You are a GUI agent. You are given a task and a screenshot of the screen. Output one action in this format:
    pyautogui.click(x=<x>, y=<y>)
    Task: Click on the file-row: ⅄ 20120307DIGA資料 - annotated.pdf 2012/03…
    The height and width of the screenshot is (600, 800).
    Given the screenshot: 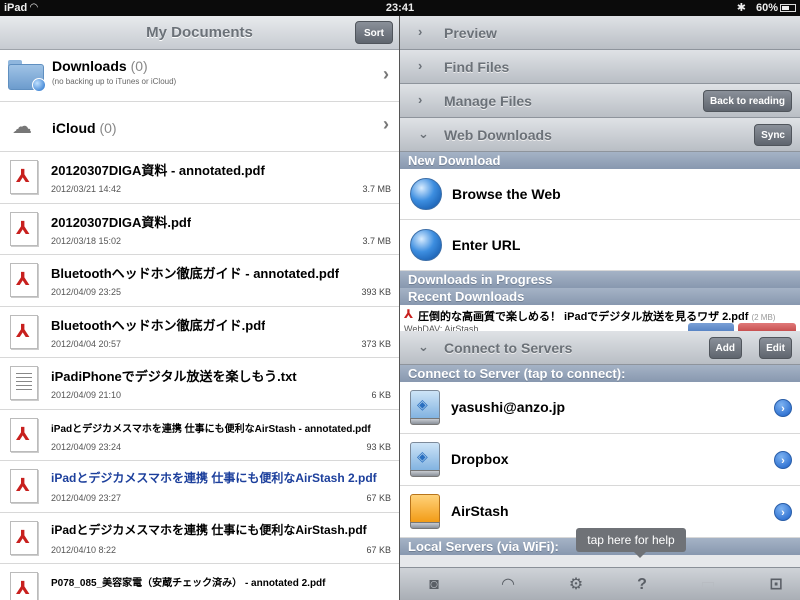 What is the action you would take?
    pyautogui.click(x=199, y=178)
    